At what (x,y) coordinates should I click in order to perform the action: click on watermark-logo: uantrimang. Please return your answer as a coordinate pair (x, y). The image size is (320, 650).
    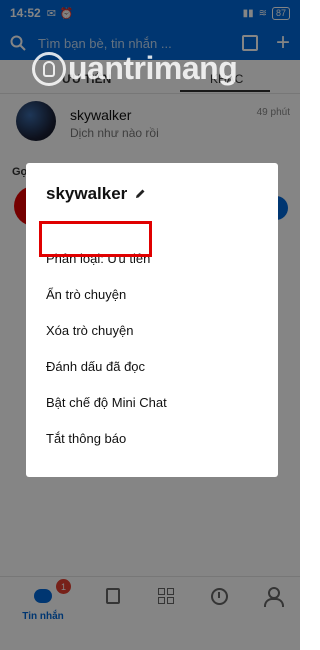
    Looking at the image, I should click on (135, 68).